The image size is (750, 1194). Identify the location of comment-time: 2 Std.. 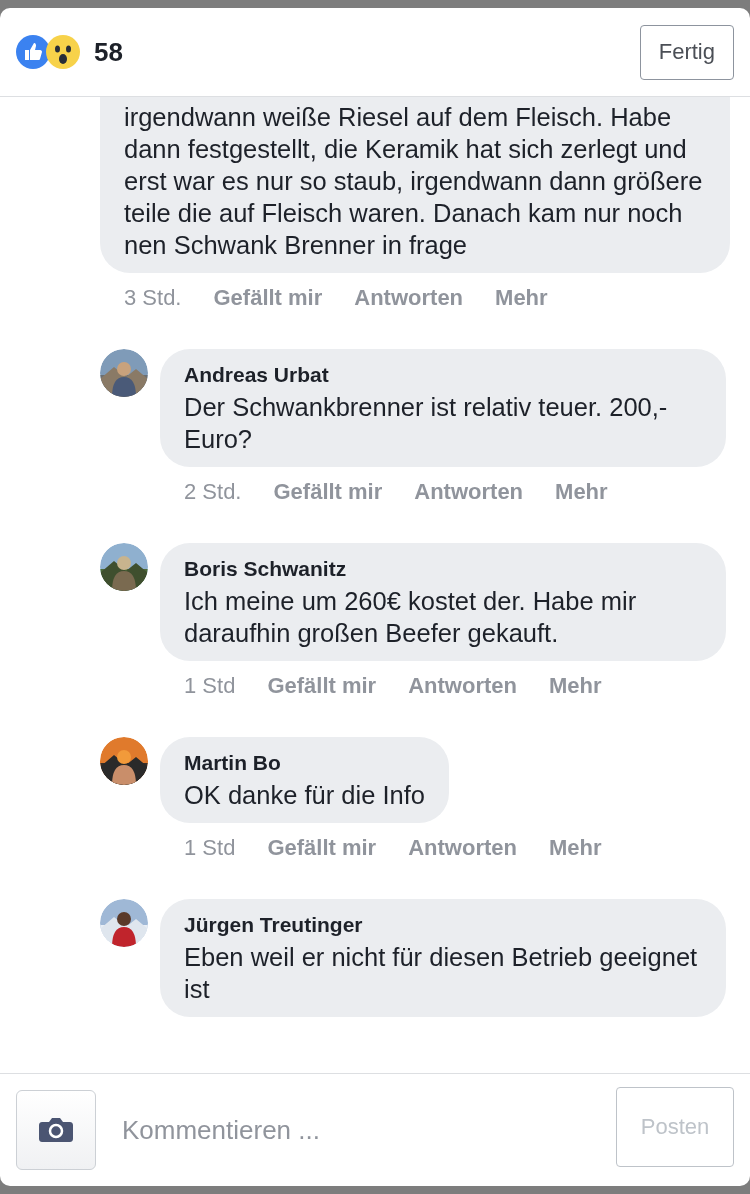
(213, 492).